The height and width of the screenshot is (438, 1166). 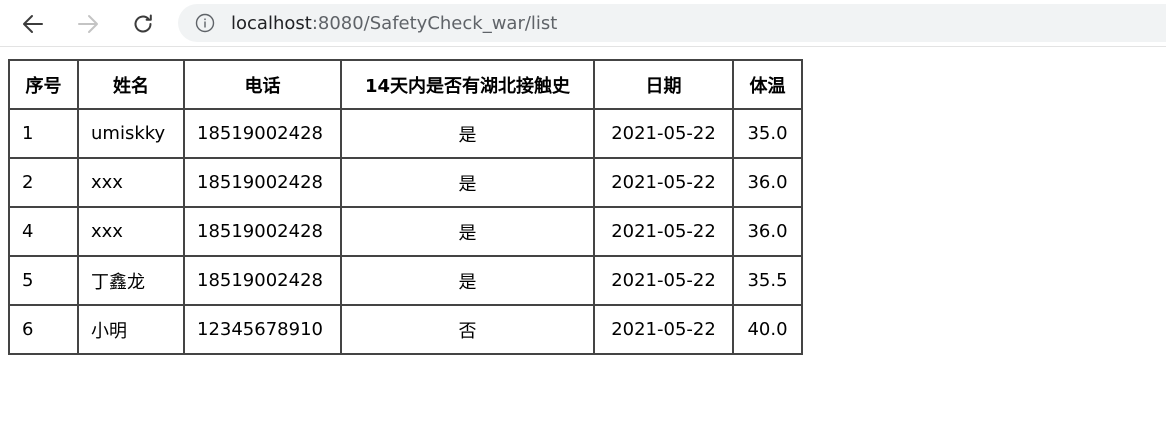 I want to click on browser-toolbar: localhost:8080/SafetyCheck_war/list, so click(x=583, y=23).